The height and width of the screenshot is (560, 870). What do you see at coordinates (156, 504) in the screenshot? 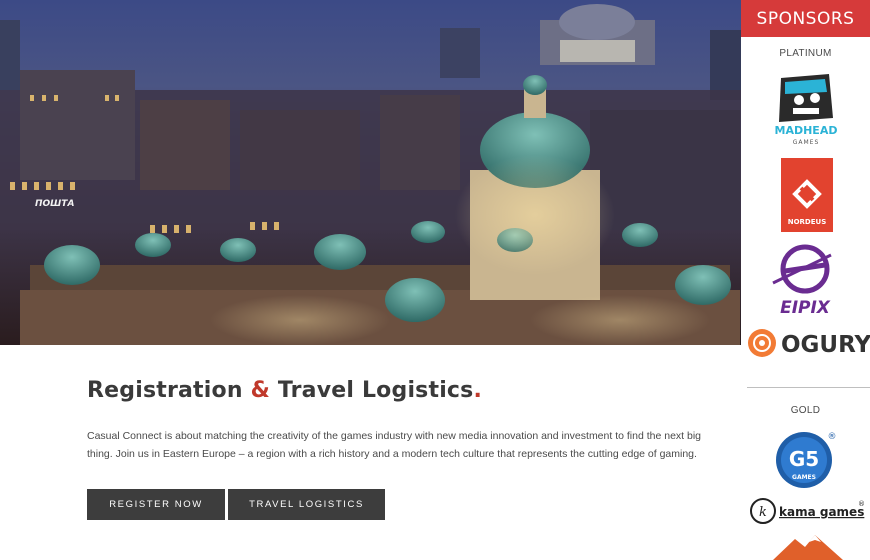
I see `register-now-button: REGISTER NOW` at bounding box center [156, 504].